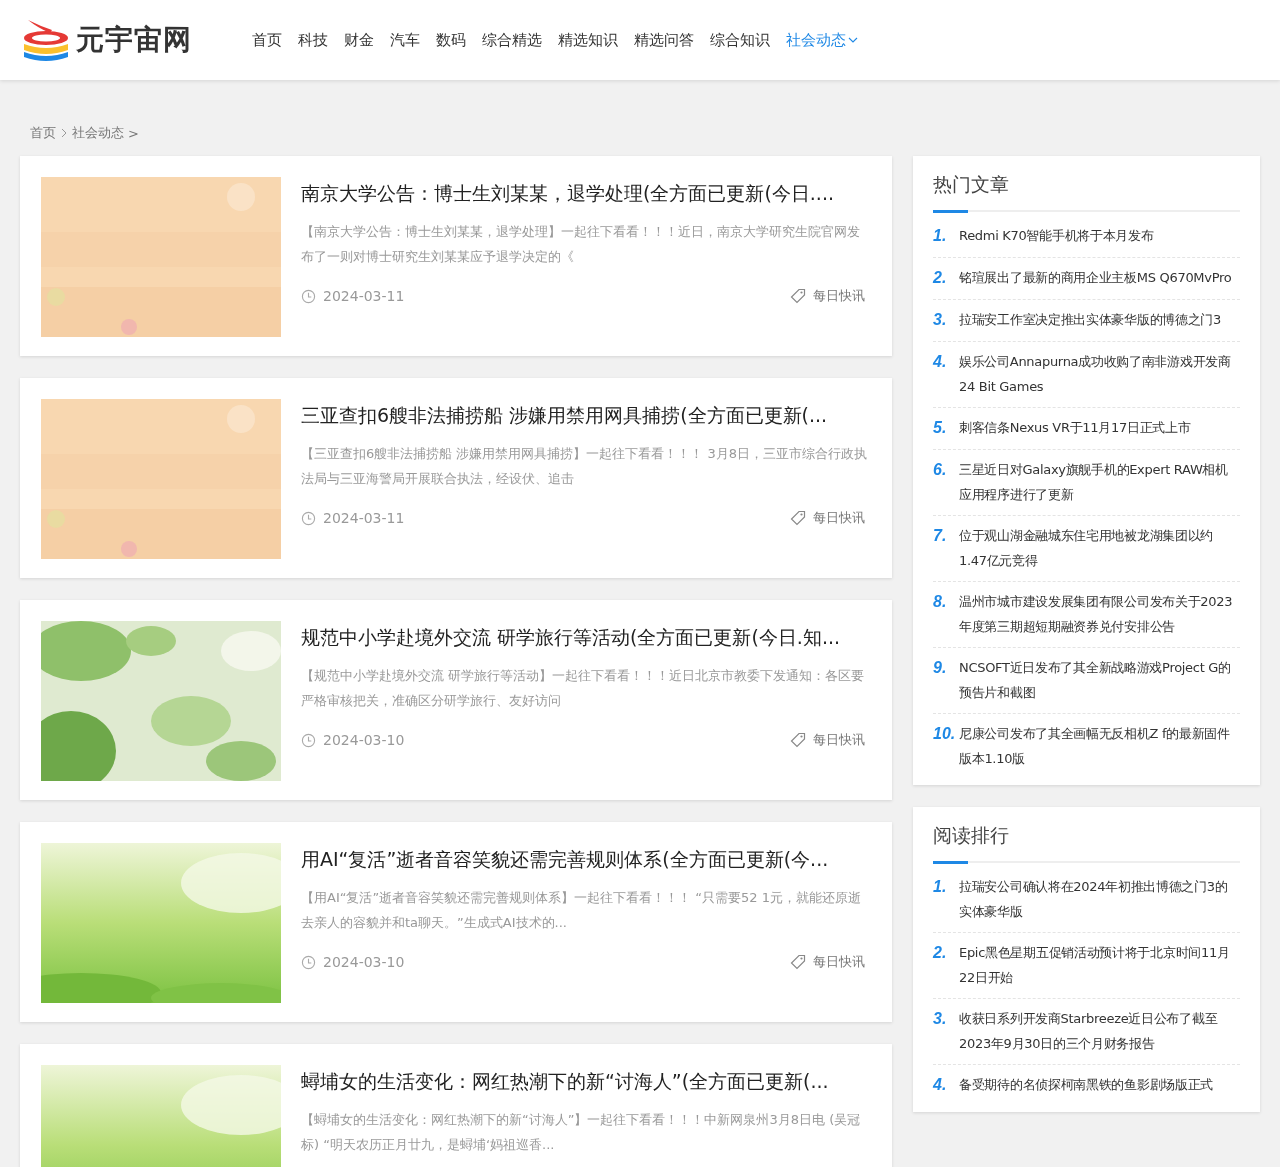  Describe the element at coordinates (64, 133) in the screenshot. I see `chevron-right-icon` at that location.